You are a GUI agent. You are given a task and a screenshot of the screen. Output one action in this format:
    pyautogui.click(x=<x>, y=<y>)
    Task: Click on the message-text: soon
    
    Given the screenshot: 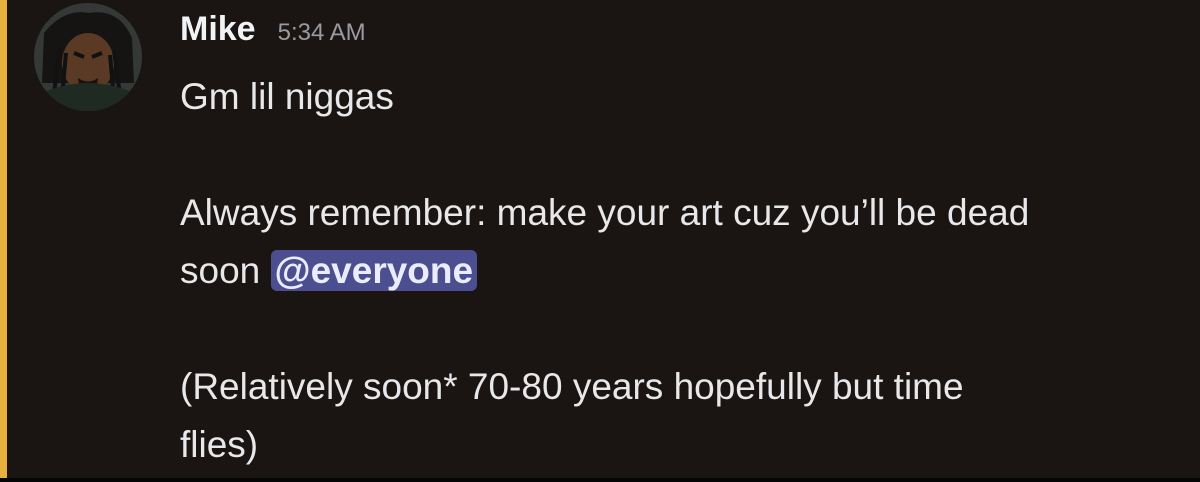 What is the action you would take?
    pyautogui.click(x=225, y=270)
    